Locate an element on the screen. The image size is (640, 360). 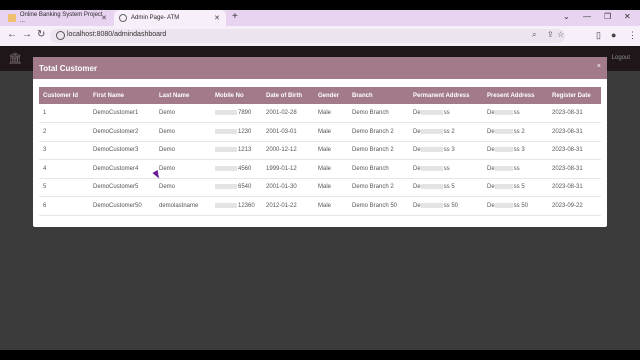
address-suffix: ss 5 is located at coordinates (519, 187).